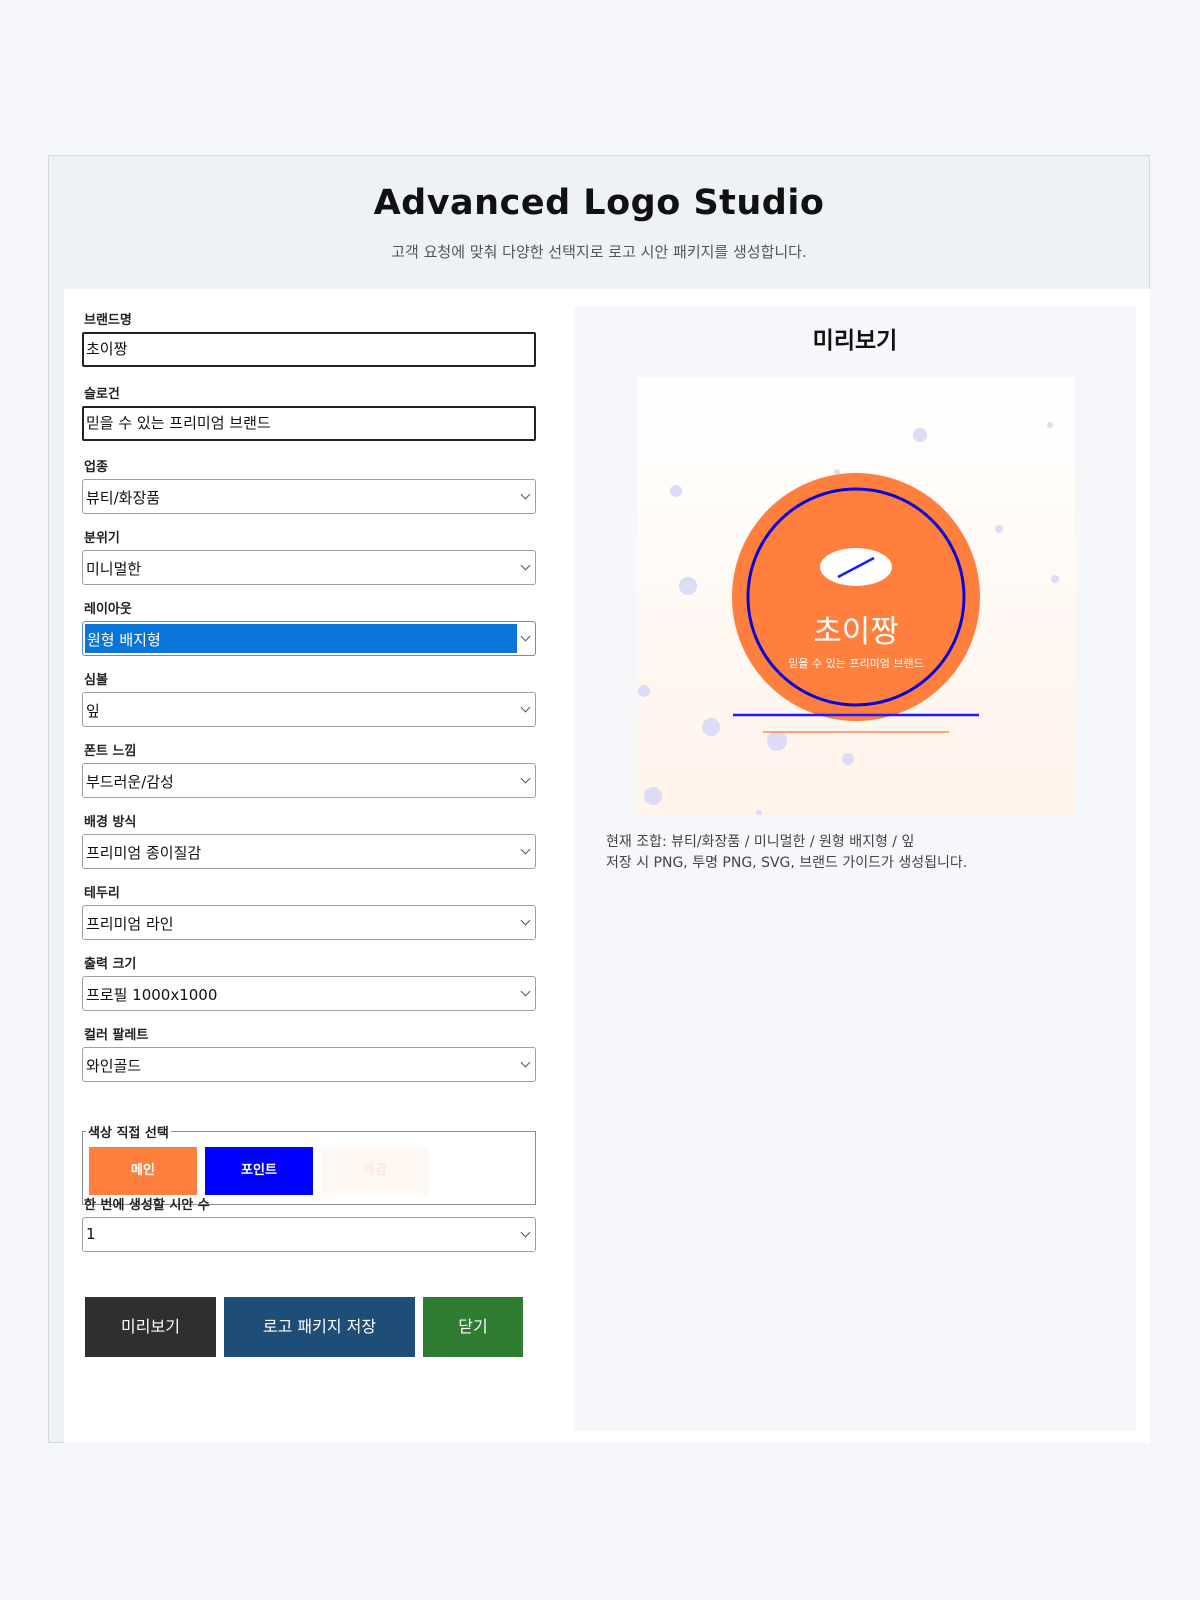 The width and height of the screenshot is (1200, 1600). What do you see at coordinates (856, 567) in the screenshot?
I see `leaf-icon` at bounding box center [856, 567].